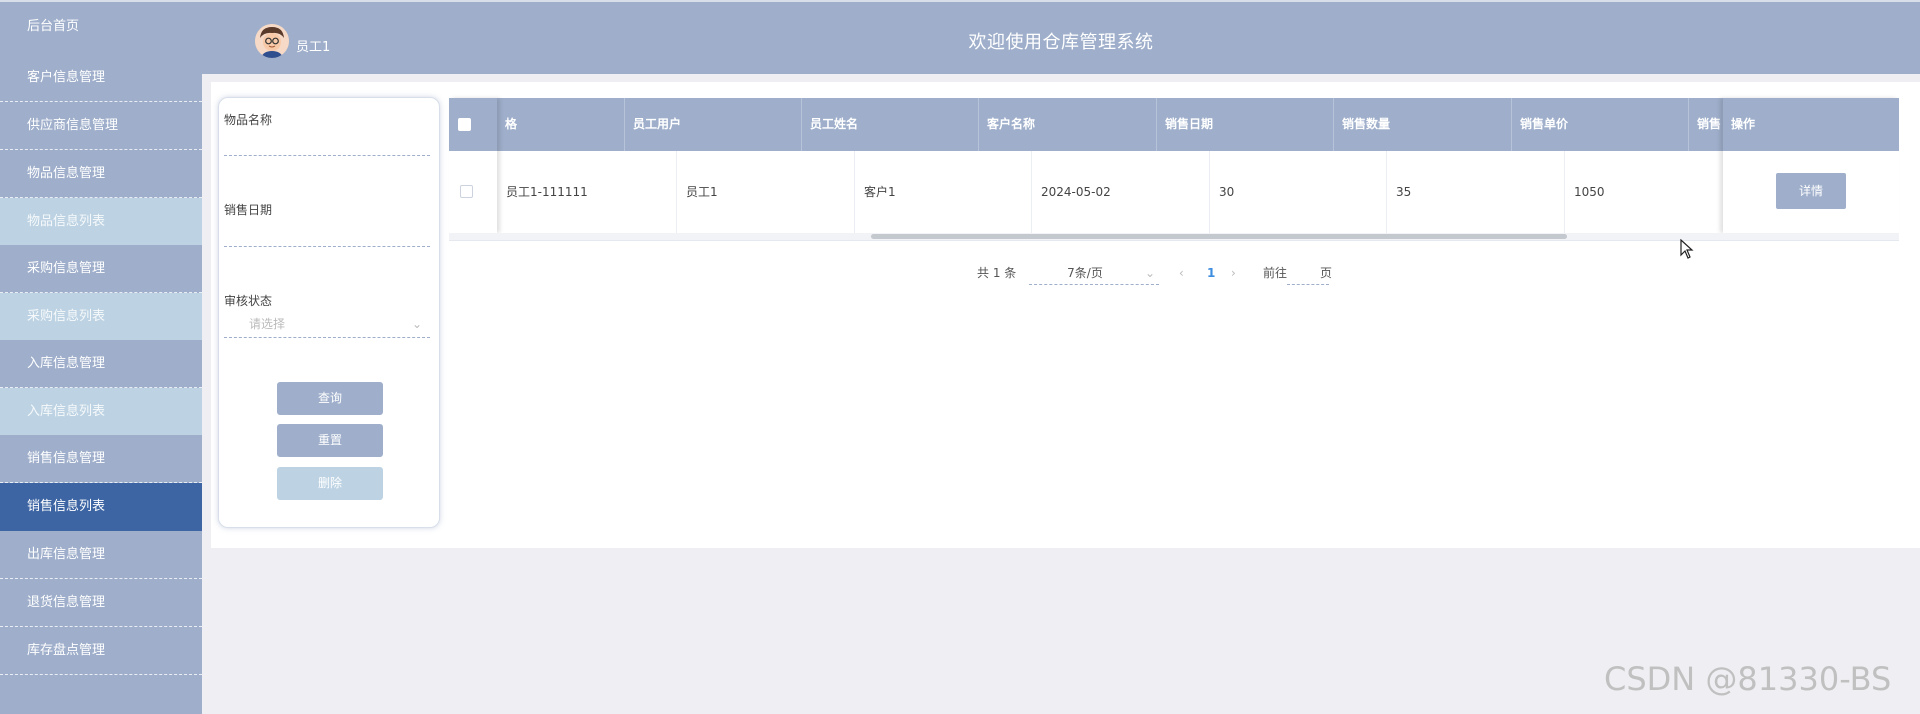  I want to click on table-cell: 35, so click(1476, 192).